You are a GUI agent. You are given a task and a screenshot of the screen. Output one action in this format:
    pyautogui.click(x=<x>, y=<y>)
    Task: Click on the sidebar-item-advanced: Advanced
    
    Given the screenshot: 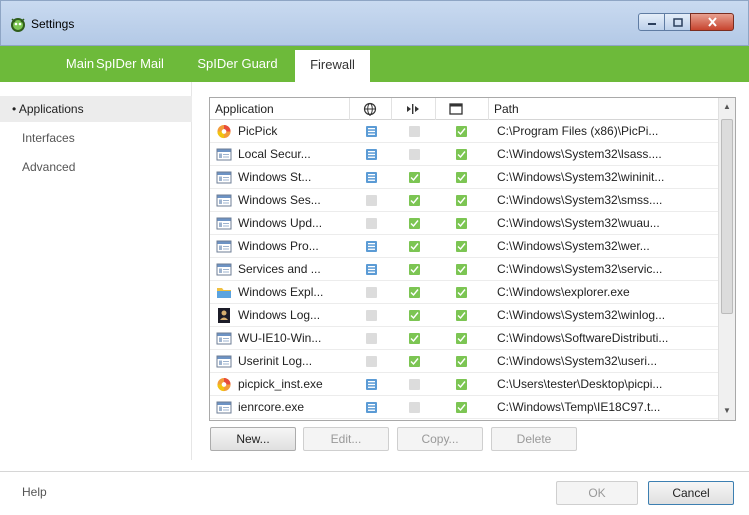 What is the action you would take?
    pyautogui.click(x=96, y=167)
    